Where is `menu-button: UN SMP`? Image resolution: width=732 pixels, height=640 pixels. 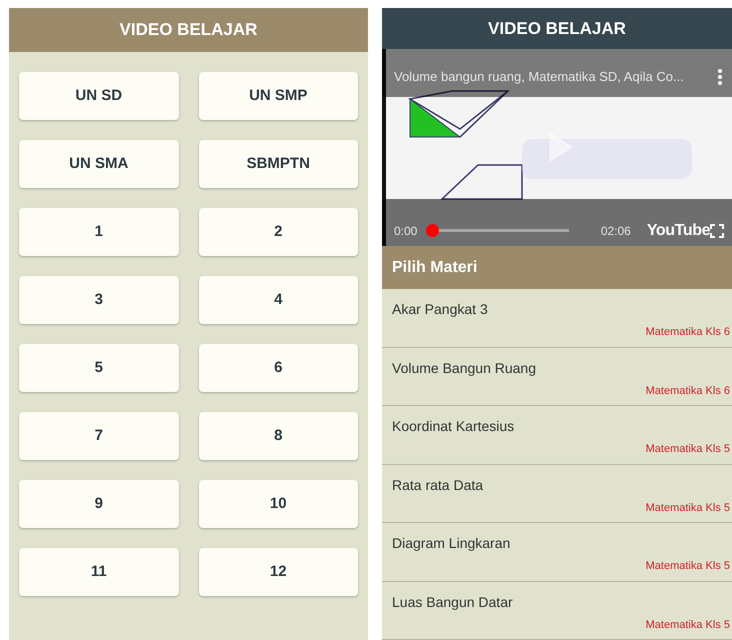 menu-button: UN SMP is located at coordinates (278, 96).